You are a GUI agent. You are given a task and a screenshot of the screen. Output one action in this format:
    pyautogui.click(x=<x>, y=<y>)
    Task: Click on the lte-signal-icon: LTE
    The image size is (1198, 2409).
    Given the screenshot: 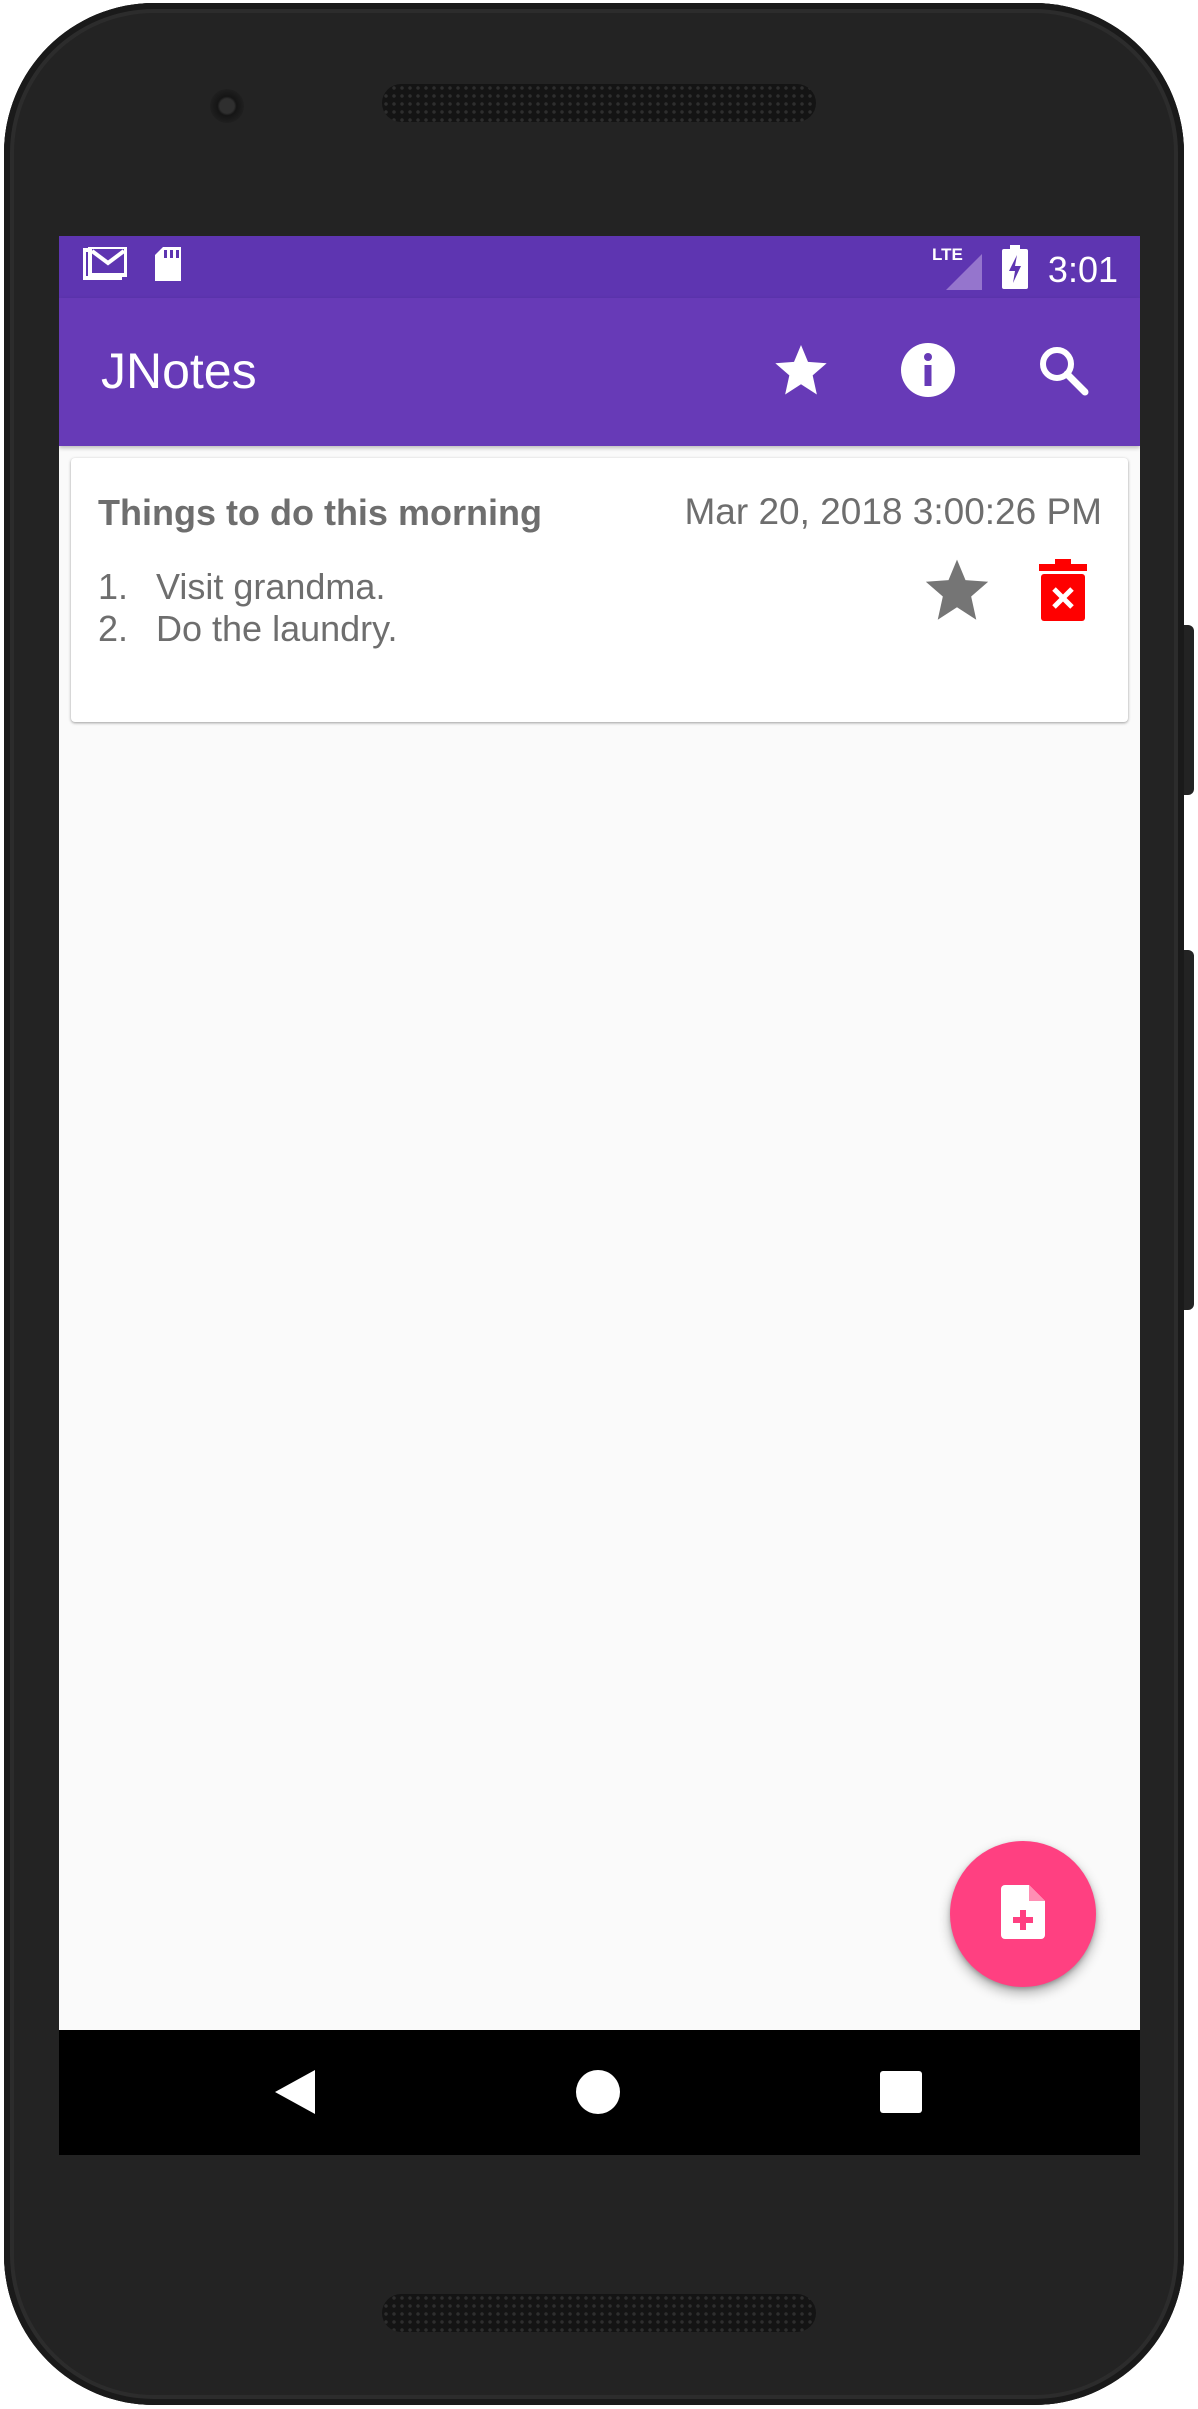 What is the action you would take?
    pyautogui.click(x=957, y=269)
    